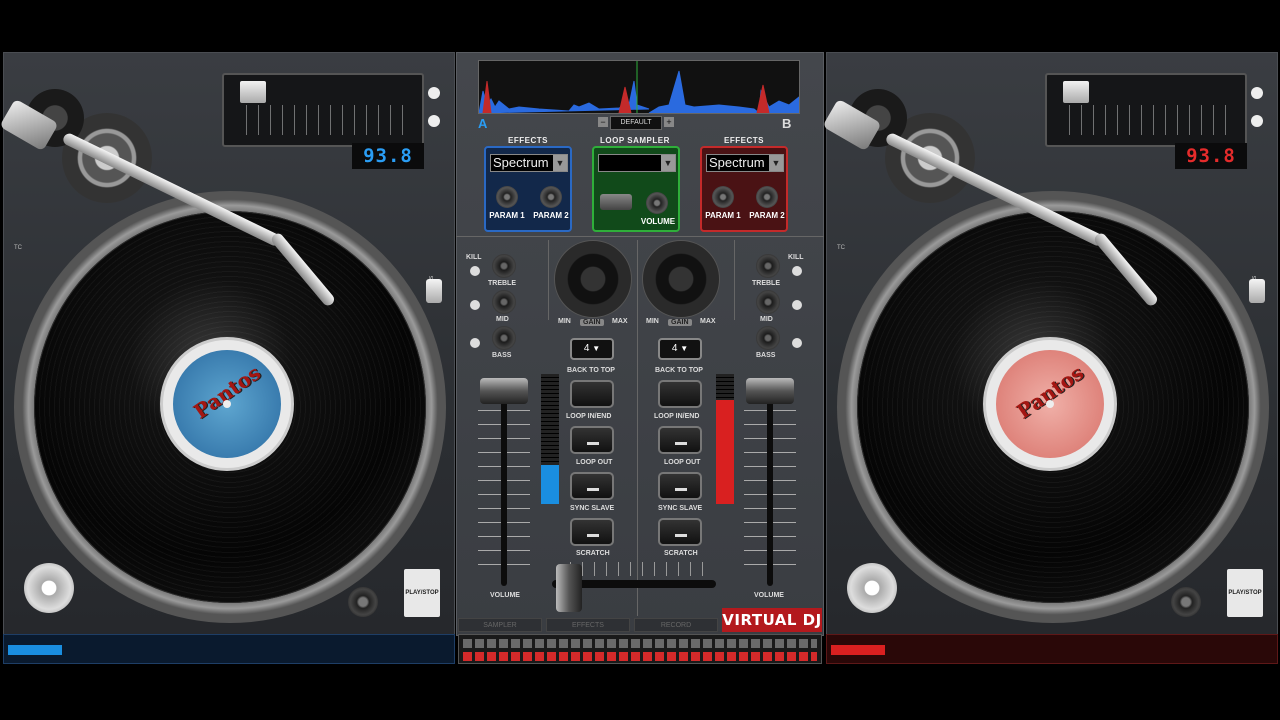 The height and width of the screenshot is (720, 1280). I want to click on track-progress-right, so click(1052, 649).